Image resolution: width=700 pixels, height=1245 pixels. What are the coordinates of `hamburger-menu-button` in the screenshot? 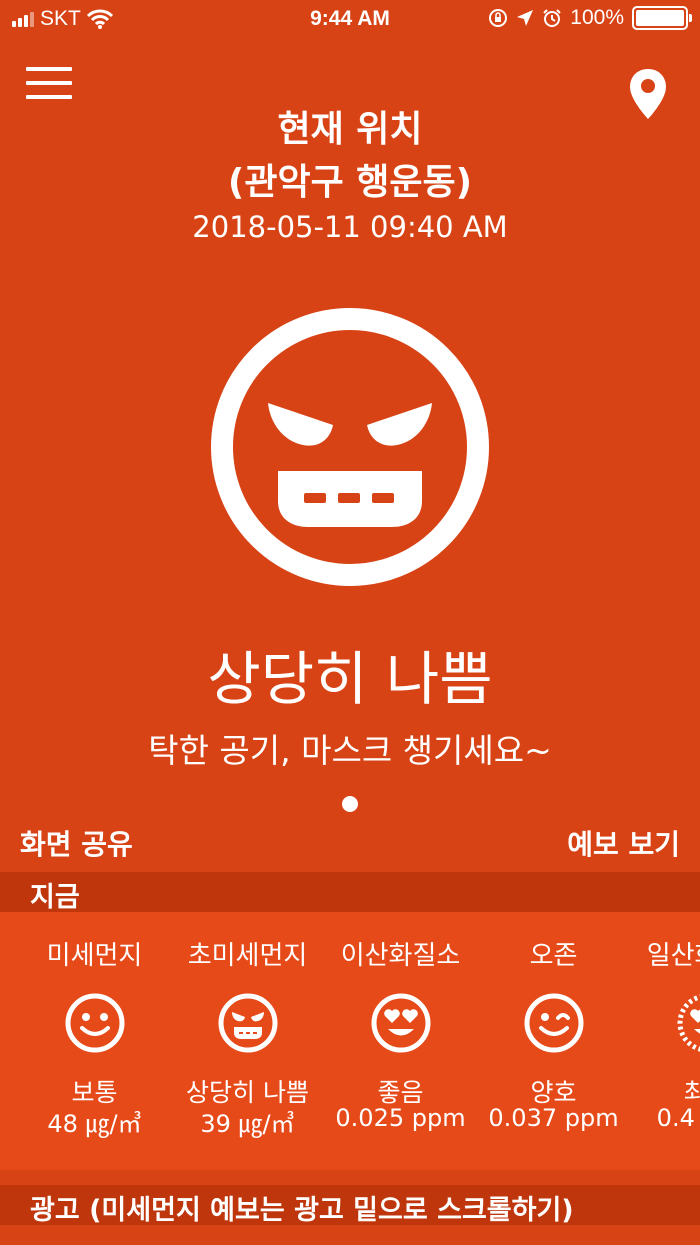 It's located at (49, 85).